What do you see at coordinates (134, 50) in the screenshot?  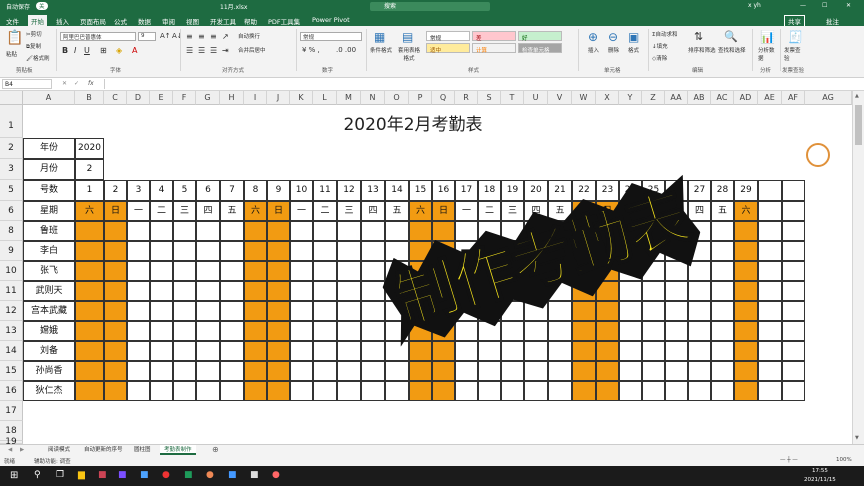 I see `font-color-icon: A` at bounding box center [134, 50].